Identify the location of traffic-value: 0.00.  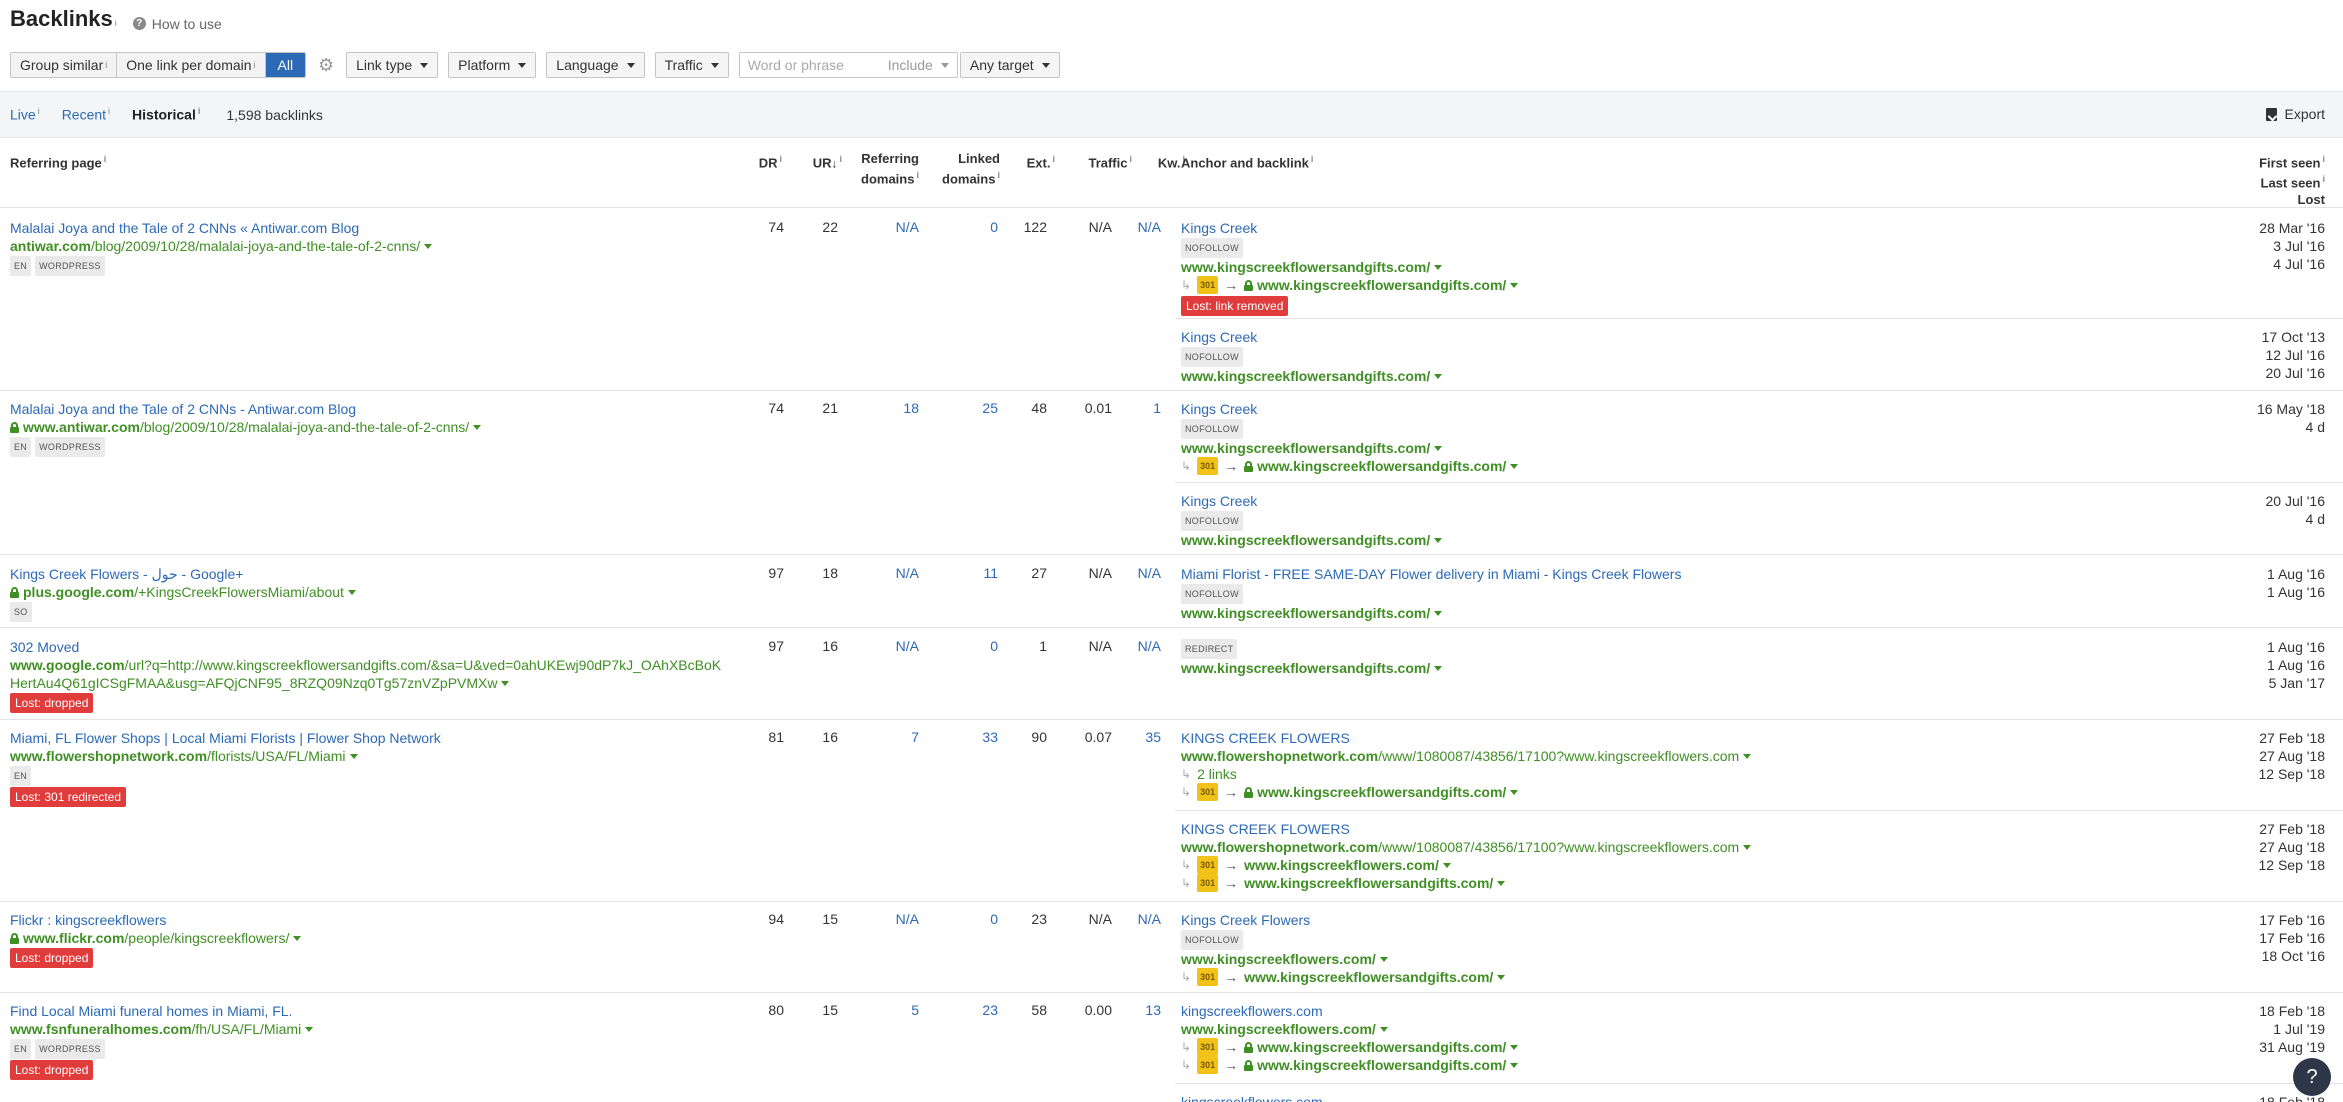
(1098, 1010).